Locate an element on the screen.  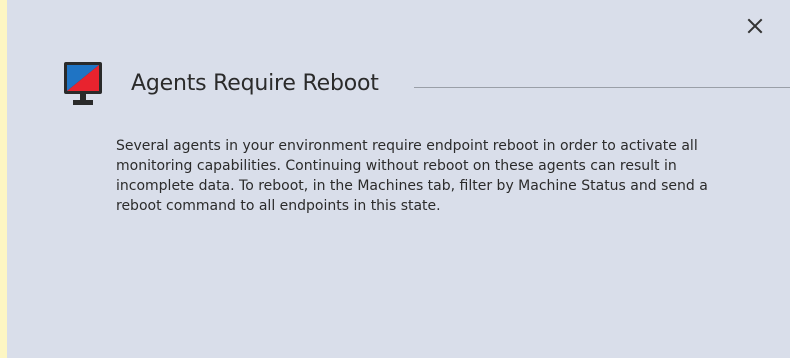
title-divider is located at coordinates (602, 87).